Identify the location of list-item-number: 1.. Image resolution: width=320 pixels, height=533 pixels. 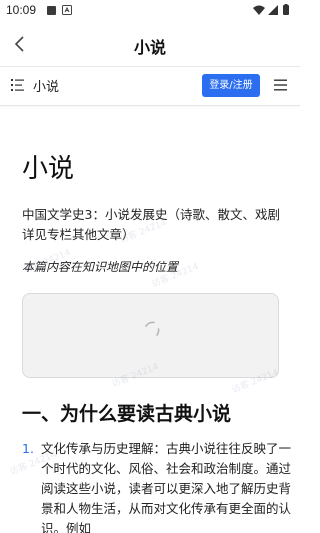
(28, 448).